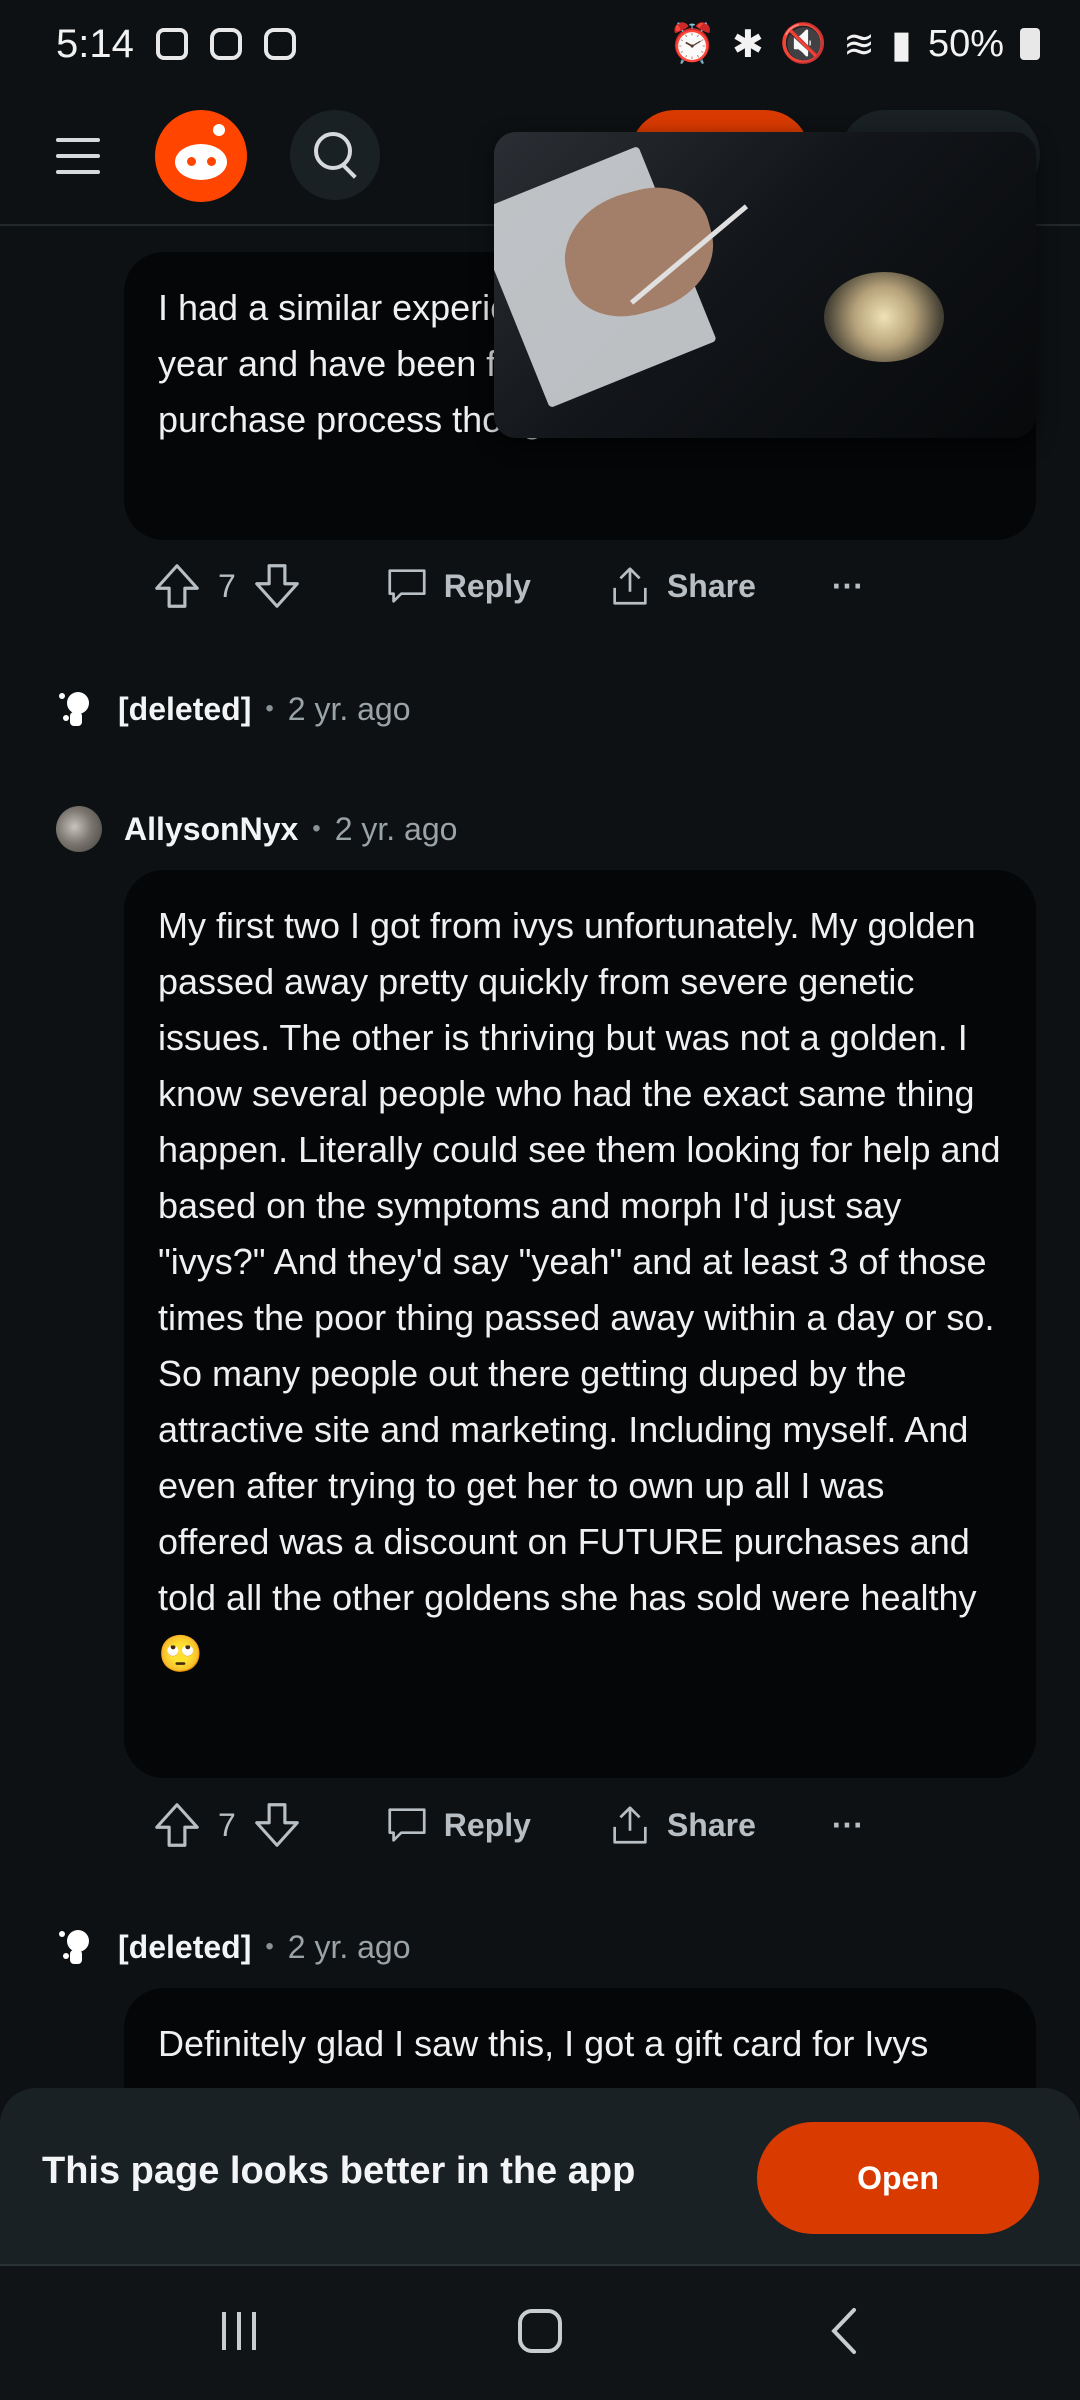 This screenshot has height=2400, width=1080. Describe the element at coordinates (884, 317) in the screenshot. I see `police-badge-image` at that location.